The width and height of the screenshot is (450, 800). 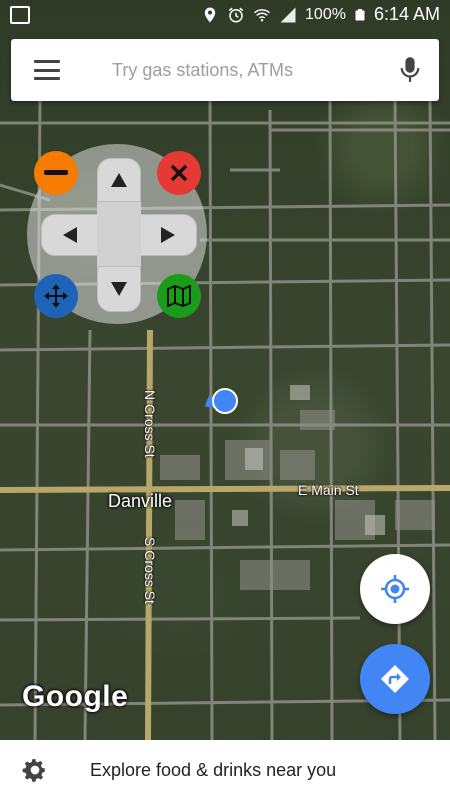 I want to click on street-label-n-cross: N Cross St, so click(x=150, y=424).